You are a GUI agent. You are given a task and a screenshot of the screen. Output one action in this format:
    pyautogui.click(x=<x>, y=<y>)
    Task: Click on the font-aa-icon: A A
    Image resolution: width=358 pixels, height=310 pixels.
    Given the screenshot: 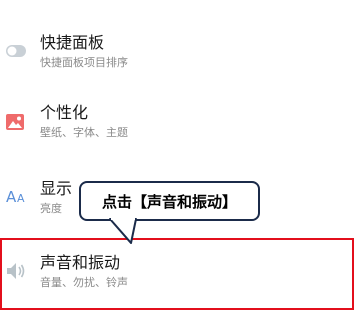 What is the action you would take?
    pyautogui.click(x=17, y=198)
    